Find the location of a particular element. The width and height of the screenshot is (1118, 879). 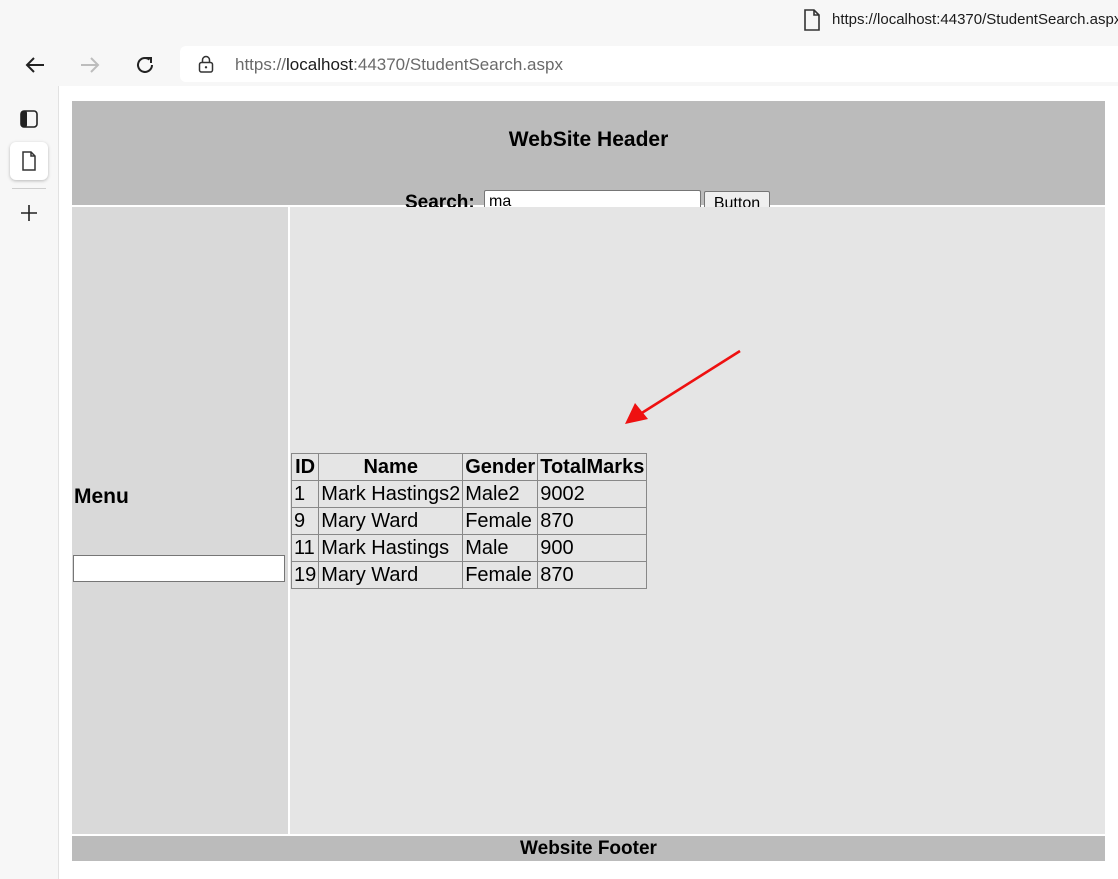

column-header-name: Name is located at coordinates (391, 467).